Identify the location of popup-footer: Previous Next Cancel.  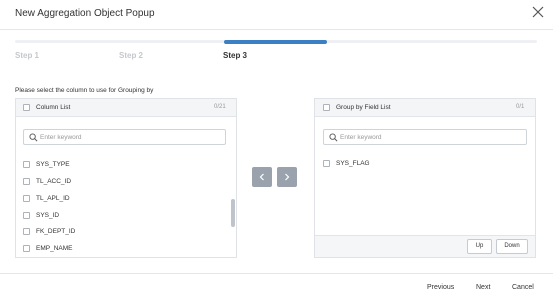
(276, 286).